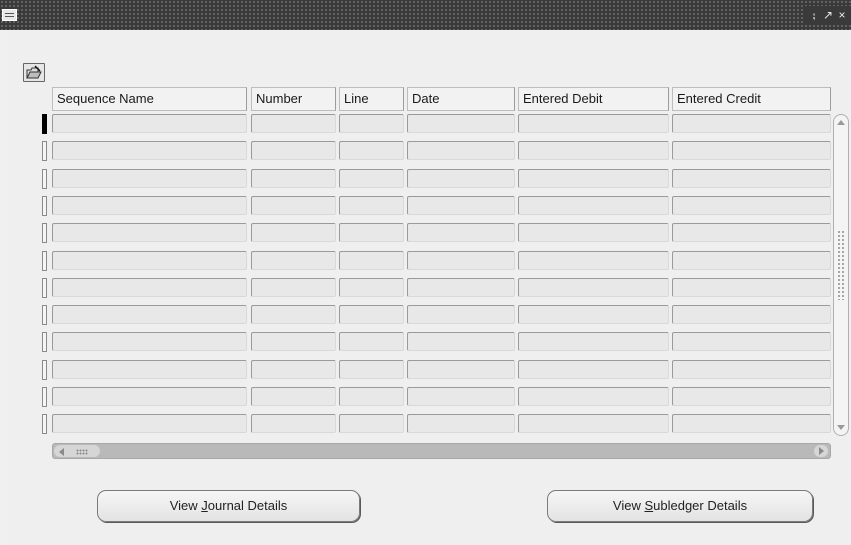  What do you see at coordinates (842, 15) in the screenshot?
I see `close-icon: ×` at bounding box center [842, 15].